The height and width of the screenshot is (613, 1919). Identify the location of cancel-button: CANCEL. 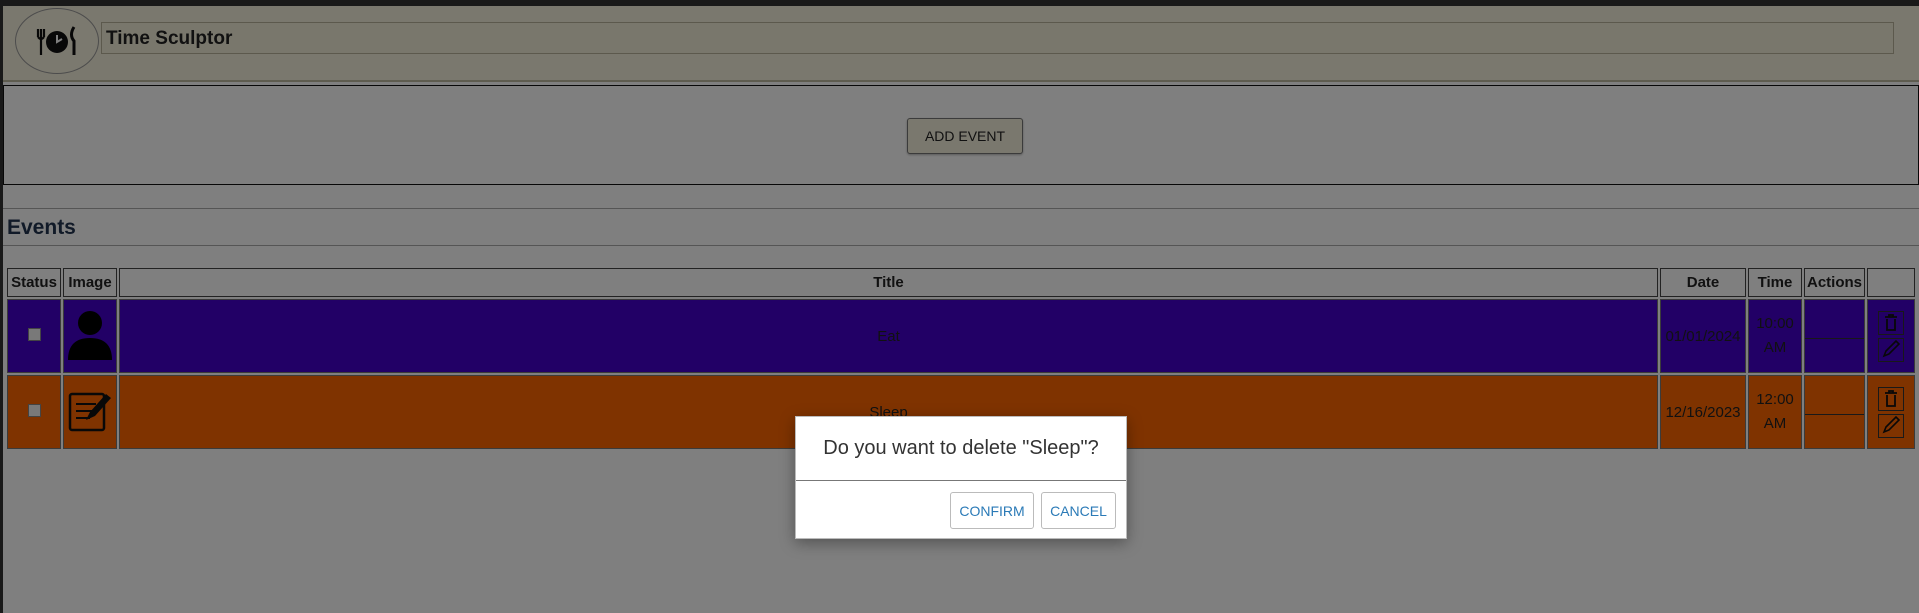
(1078, 510).